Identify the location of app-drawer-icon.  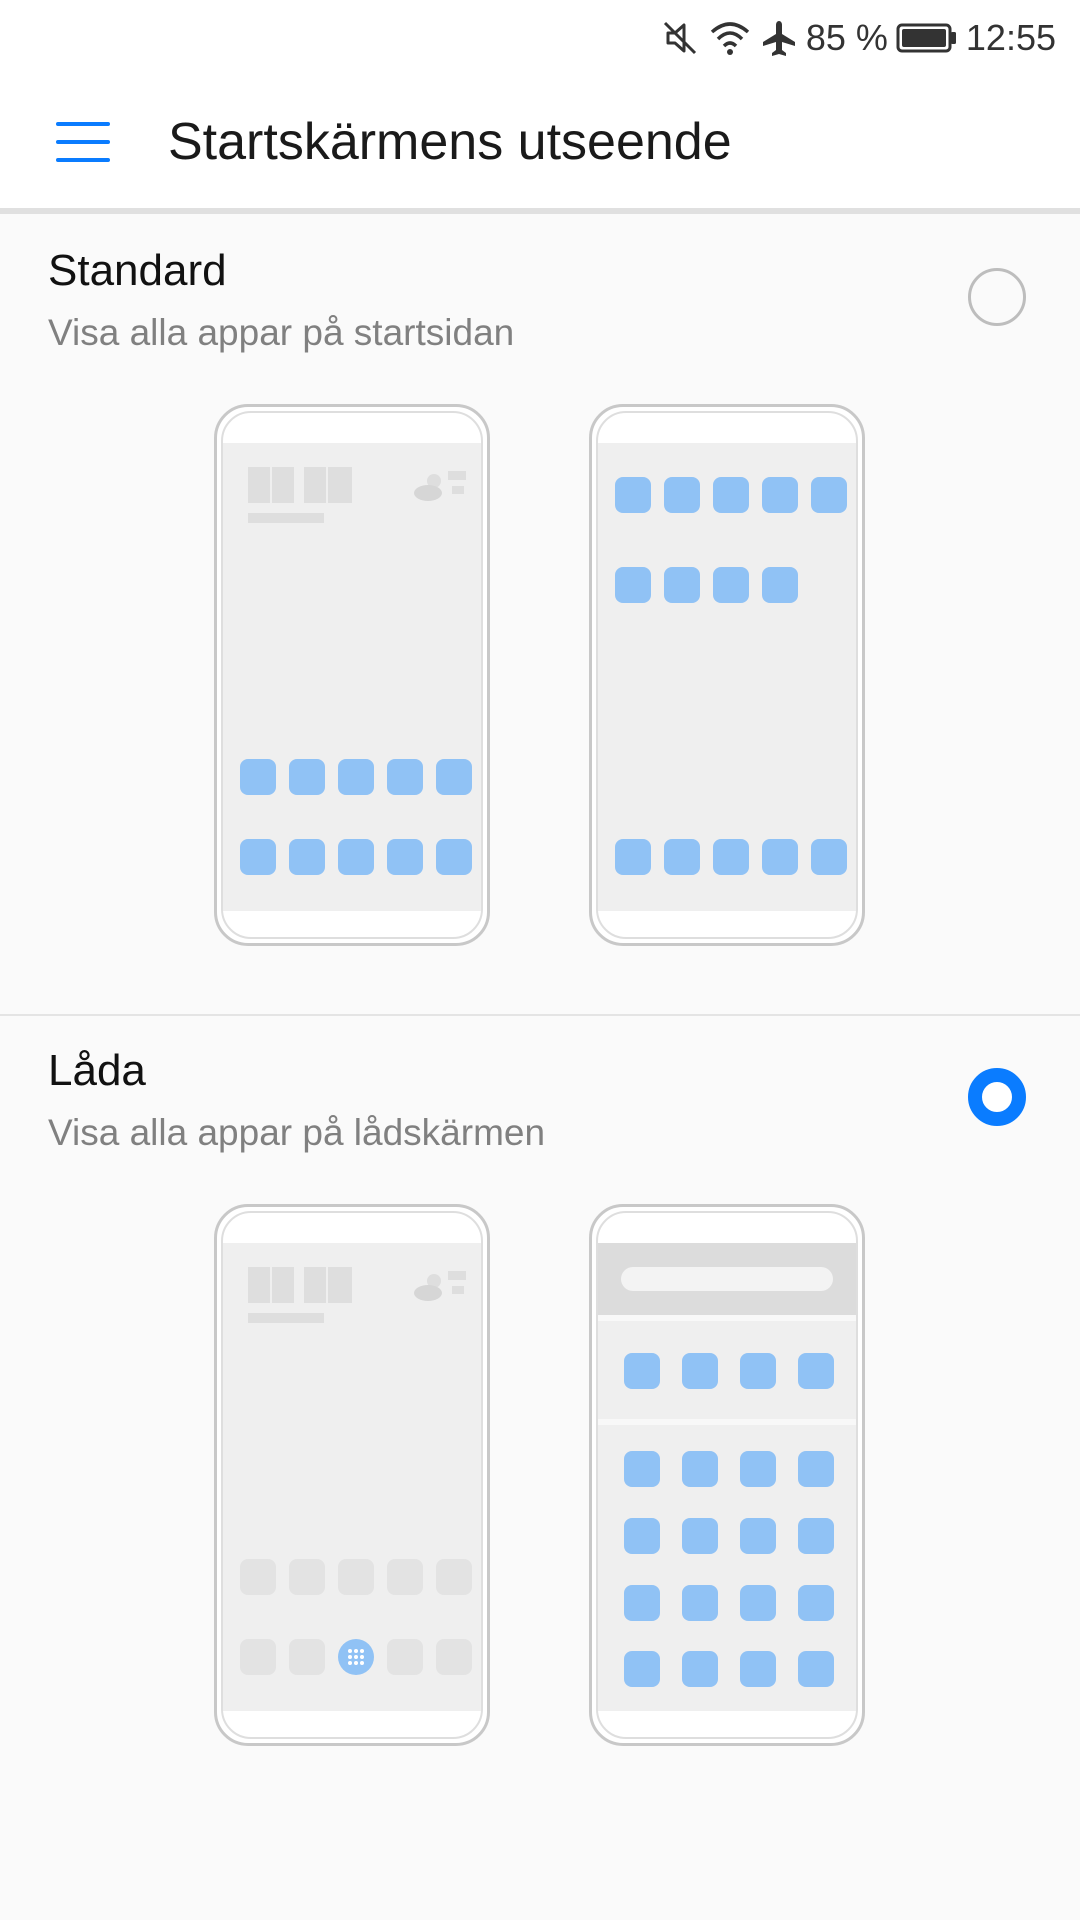
(356, 1657).